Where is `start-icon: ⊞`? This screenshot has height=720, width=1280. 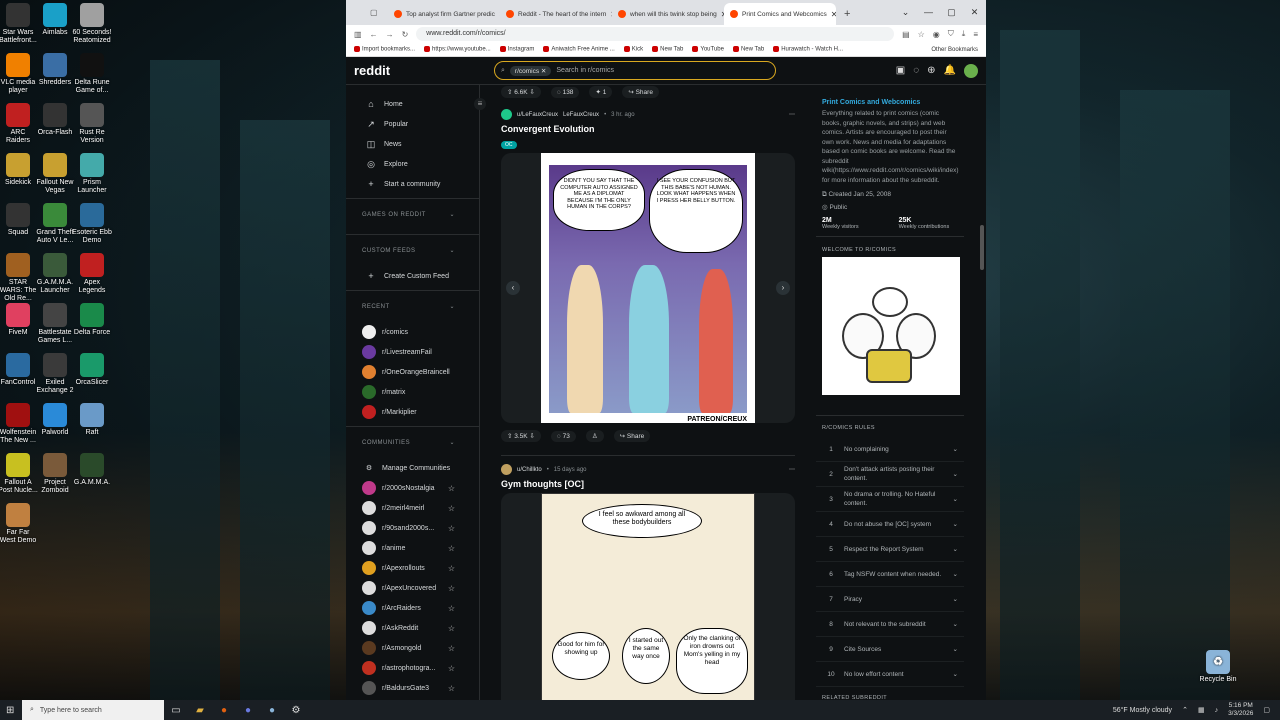
start-icon: ⊞ is located at coordinates (10, 710).